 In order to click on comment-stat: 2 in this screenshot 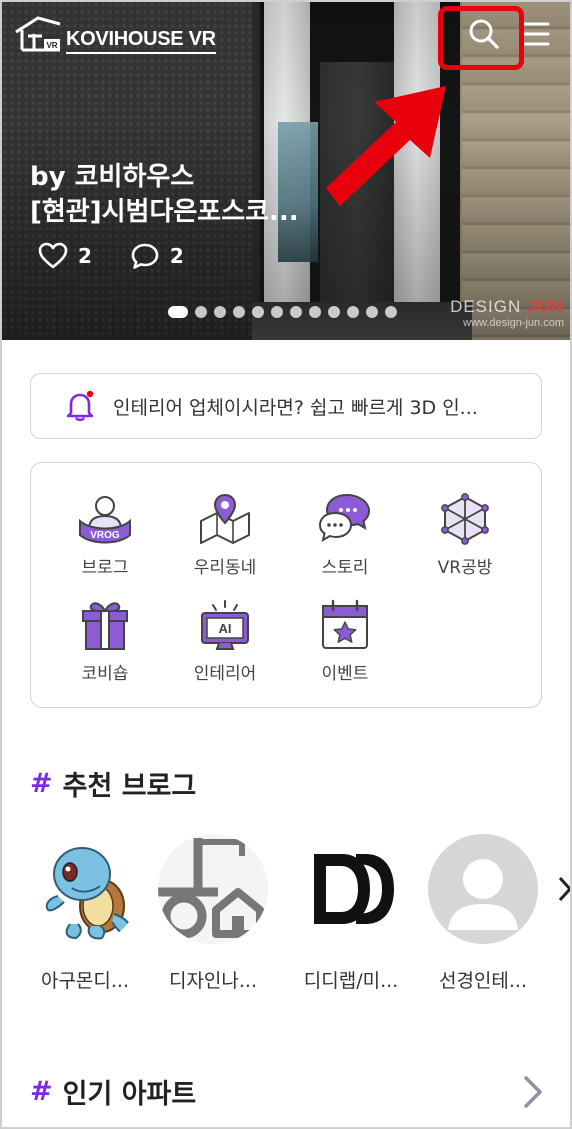, I will do `click(157, 256)`.